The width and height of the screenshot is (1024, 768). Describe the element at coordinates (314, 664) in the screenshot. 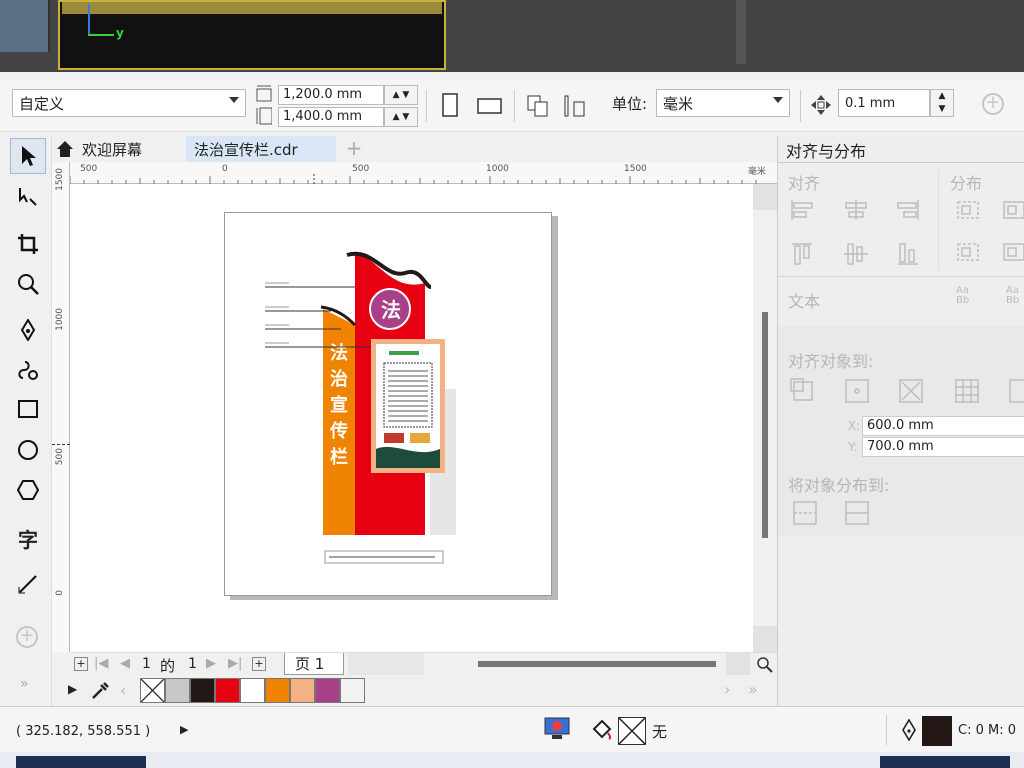

I see `page-tab: 页 1` at that location.